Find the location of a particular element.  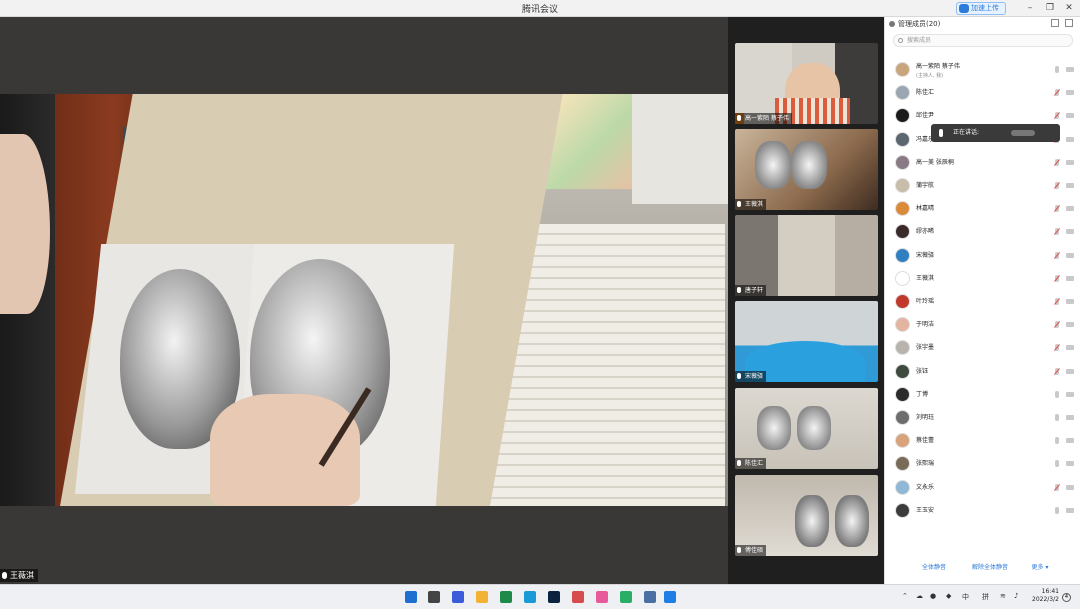

edge-icon is located at coordinates (530, 597).